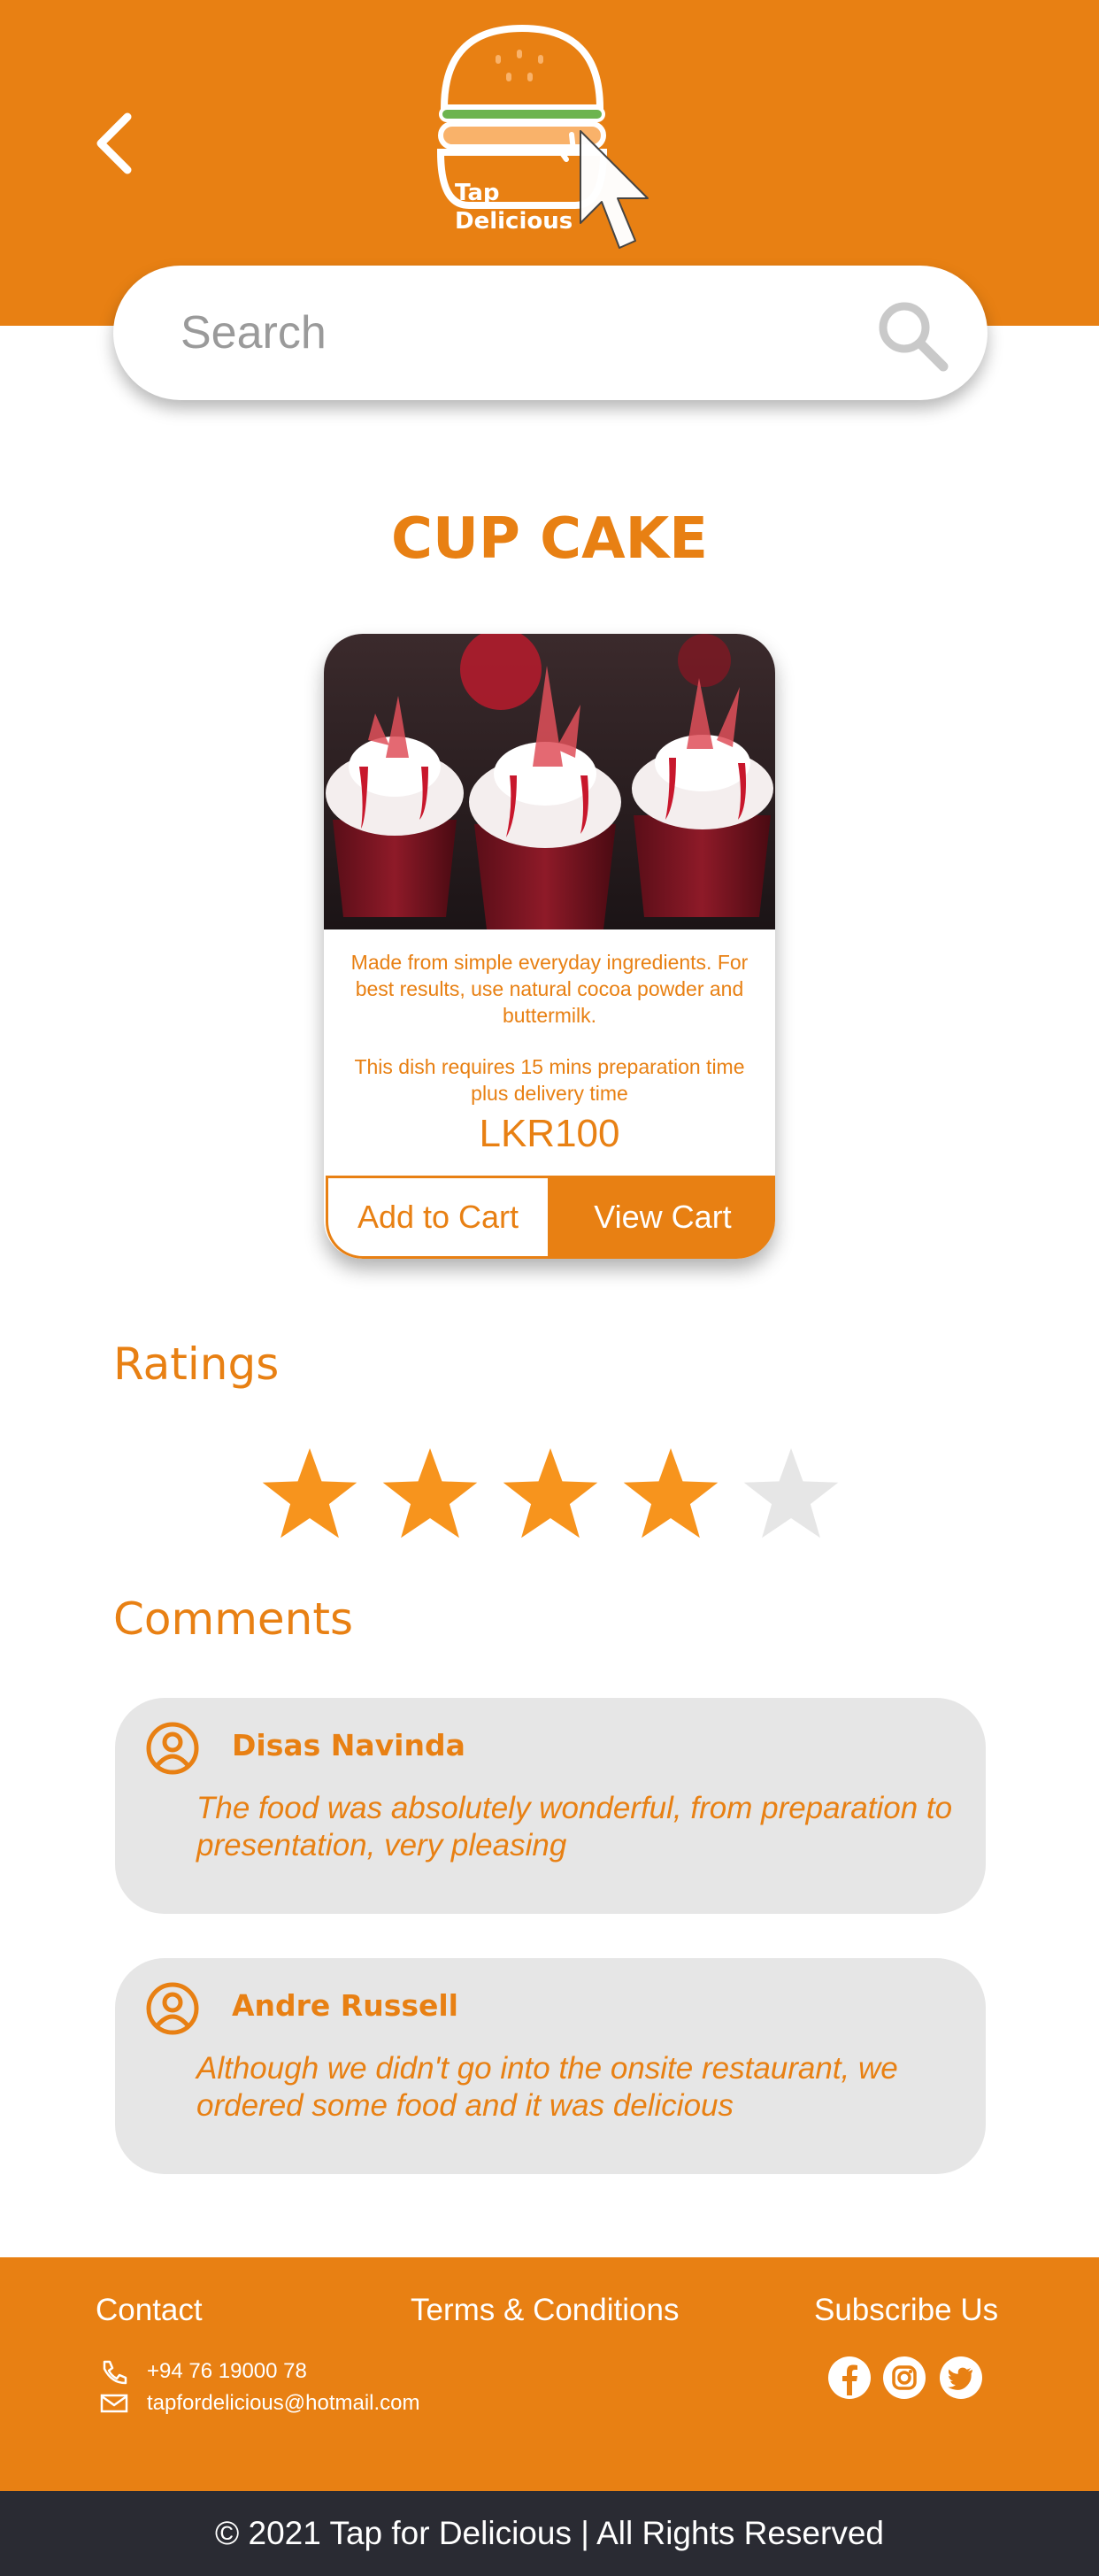 This screenshot has width=1099, height=2576. What do you see at coordinates (517, 333) in the screenshot?
I see `search-input` at bounding box center [517, 333].